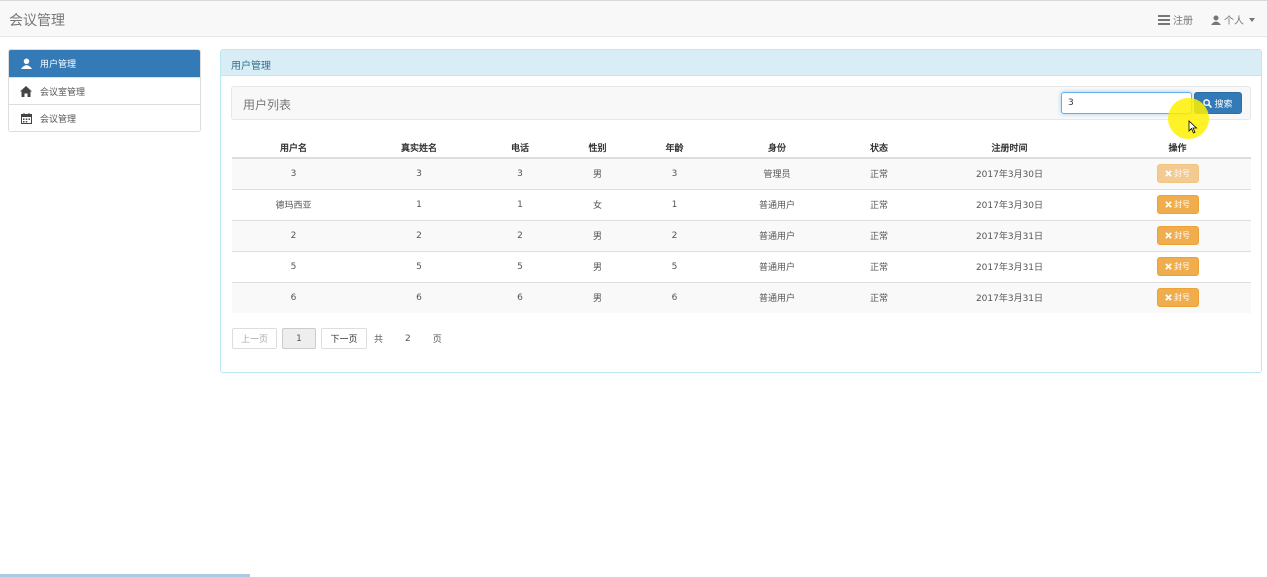 This screenshot has height=577, width=1267. I want to click on cell-gender: 女, so click(597, 204).